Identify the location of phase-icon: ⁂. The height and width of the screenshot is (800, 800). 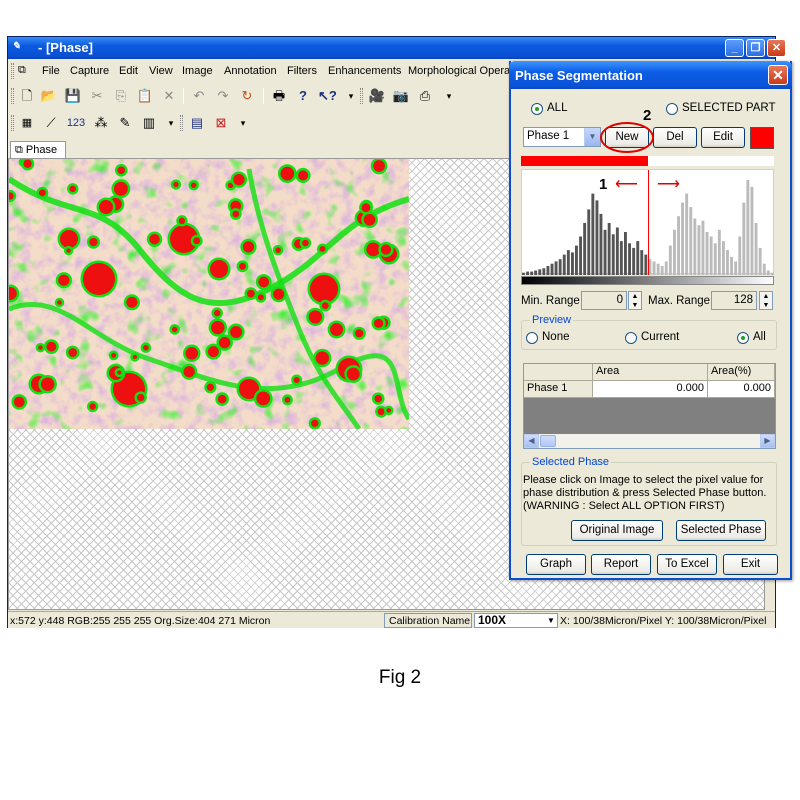
(101, 123).